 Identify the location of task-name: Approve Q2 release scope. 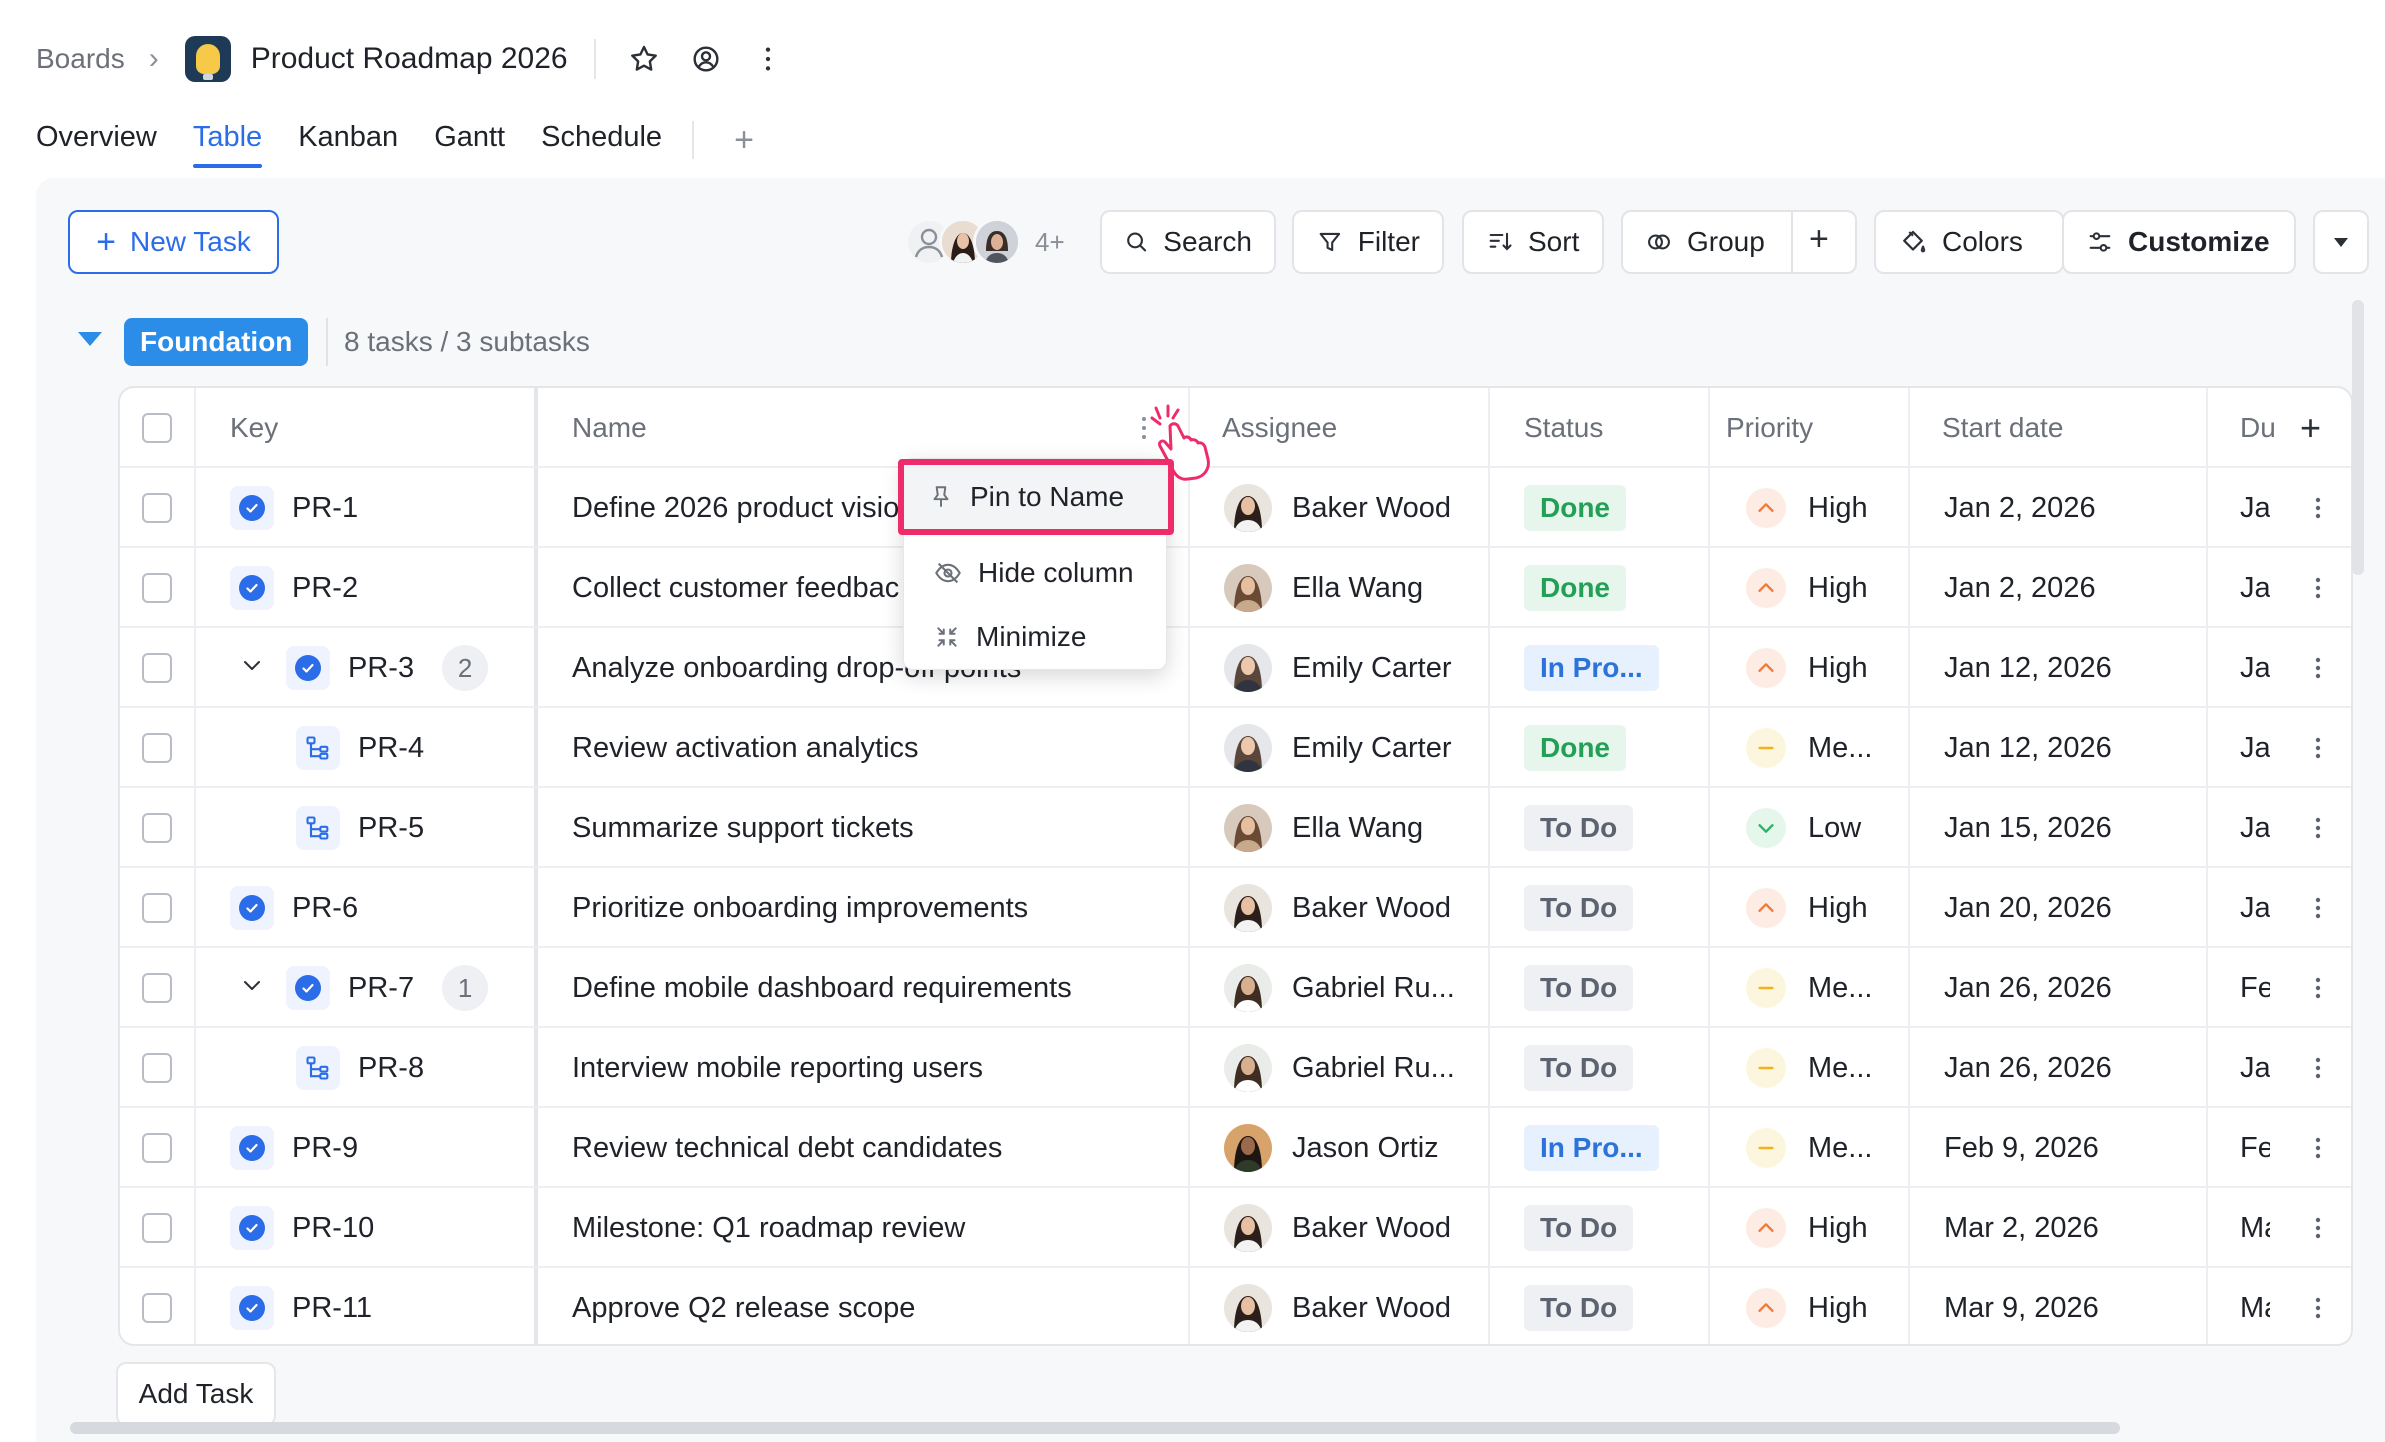
(877, 1306).